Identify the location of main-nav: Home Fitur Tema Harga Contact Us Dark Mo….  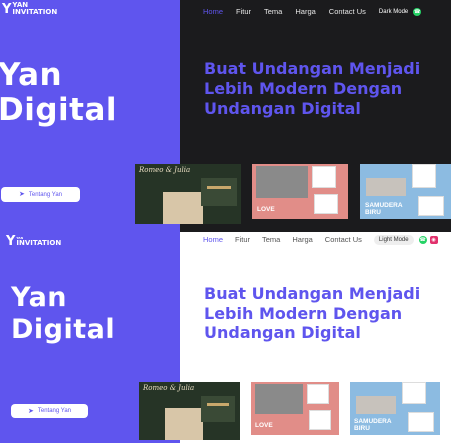
(312, 11).